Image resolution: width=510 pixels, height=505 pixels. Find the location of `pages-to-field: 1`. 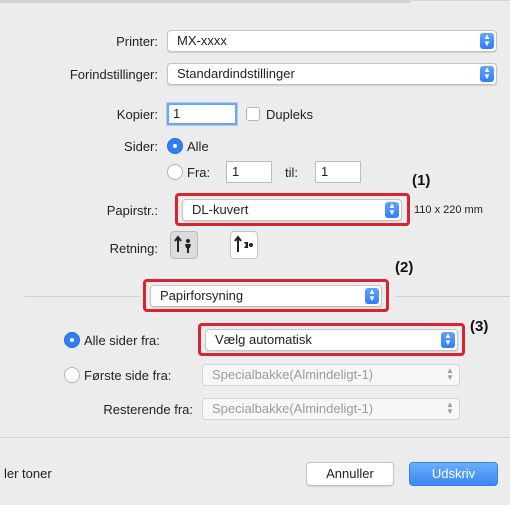

pages-to-field: 1 is located at coordinates (338, 172).